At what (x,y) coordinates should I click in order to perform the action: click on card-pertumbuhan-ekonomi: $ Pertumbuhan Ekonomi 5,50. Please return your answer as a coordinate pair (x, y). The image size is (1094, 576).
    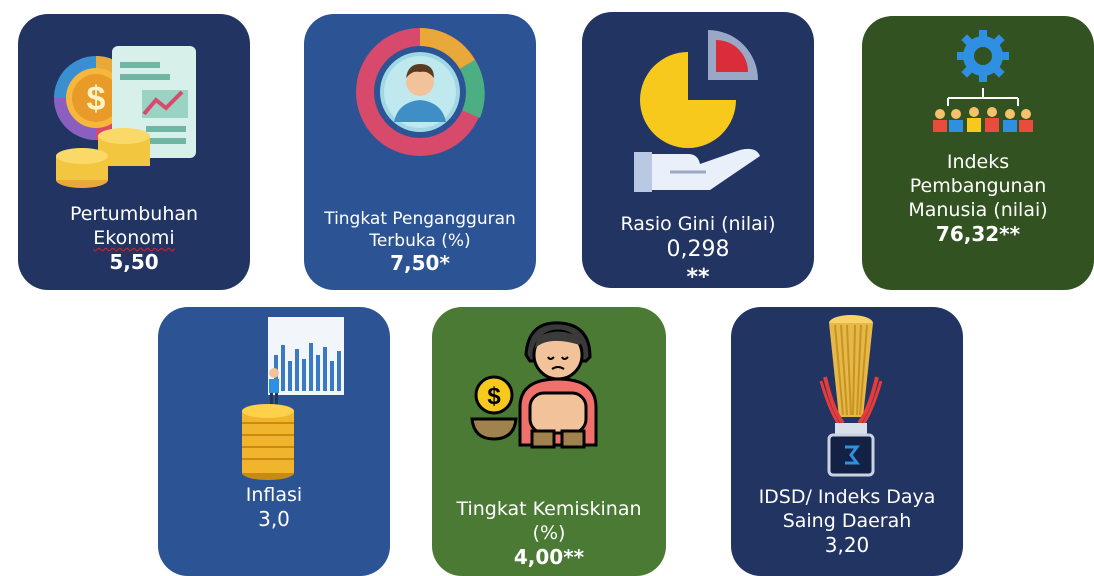
    Looking at the image, I should click on (134, 152).